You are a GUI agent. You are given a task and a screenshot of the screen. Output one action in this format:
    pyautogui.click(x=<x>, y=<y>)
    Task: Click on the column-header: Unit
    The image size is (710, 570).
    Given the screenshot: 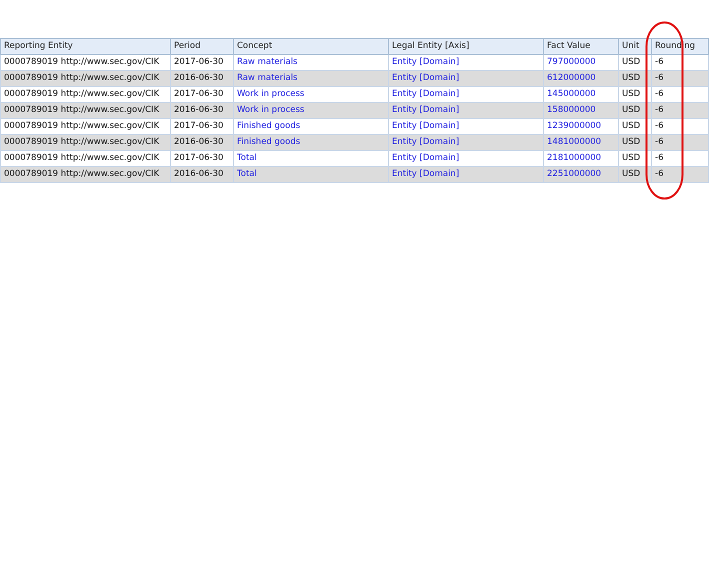 What is the action you would take?
    pyautogui.click(x=635, y=46)
    